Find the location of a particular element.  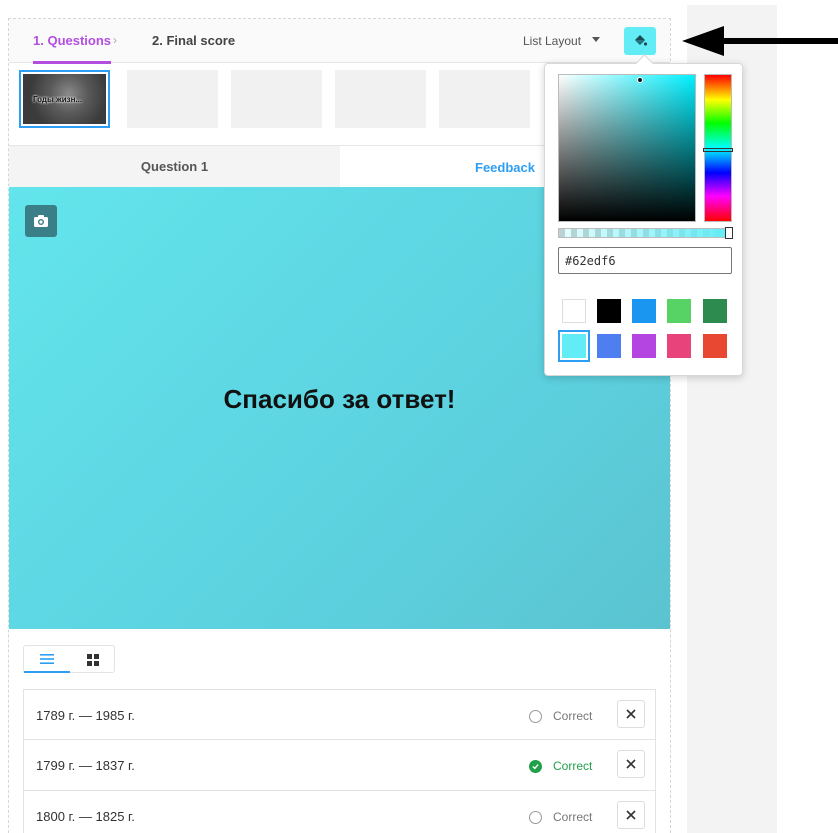

background-color-button is located at coordinates (640, 41).